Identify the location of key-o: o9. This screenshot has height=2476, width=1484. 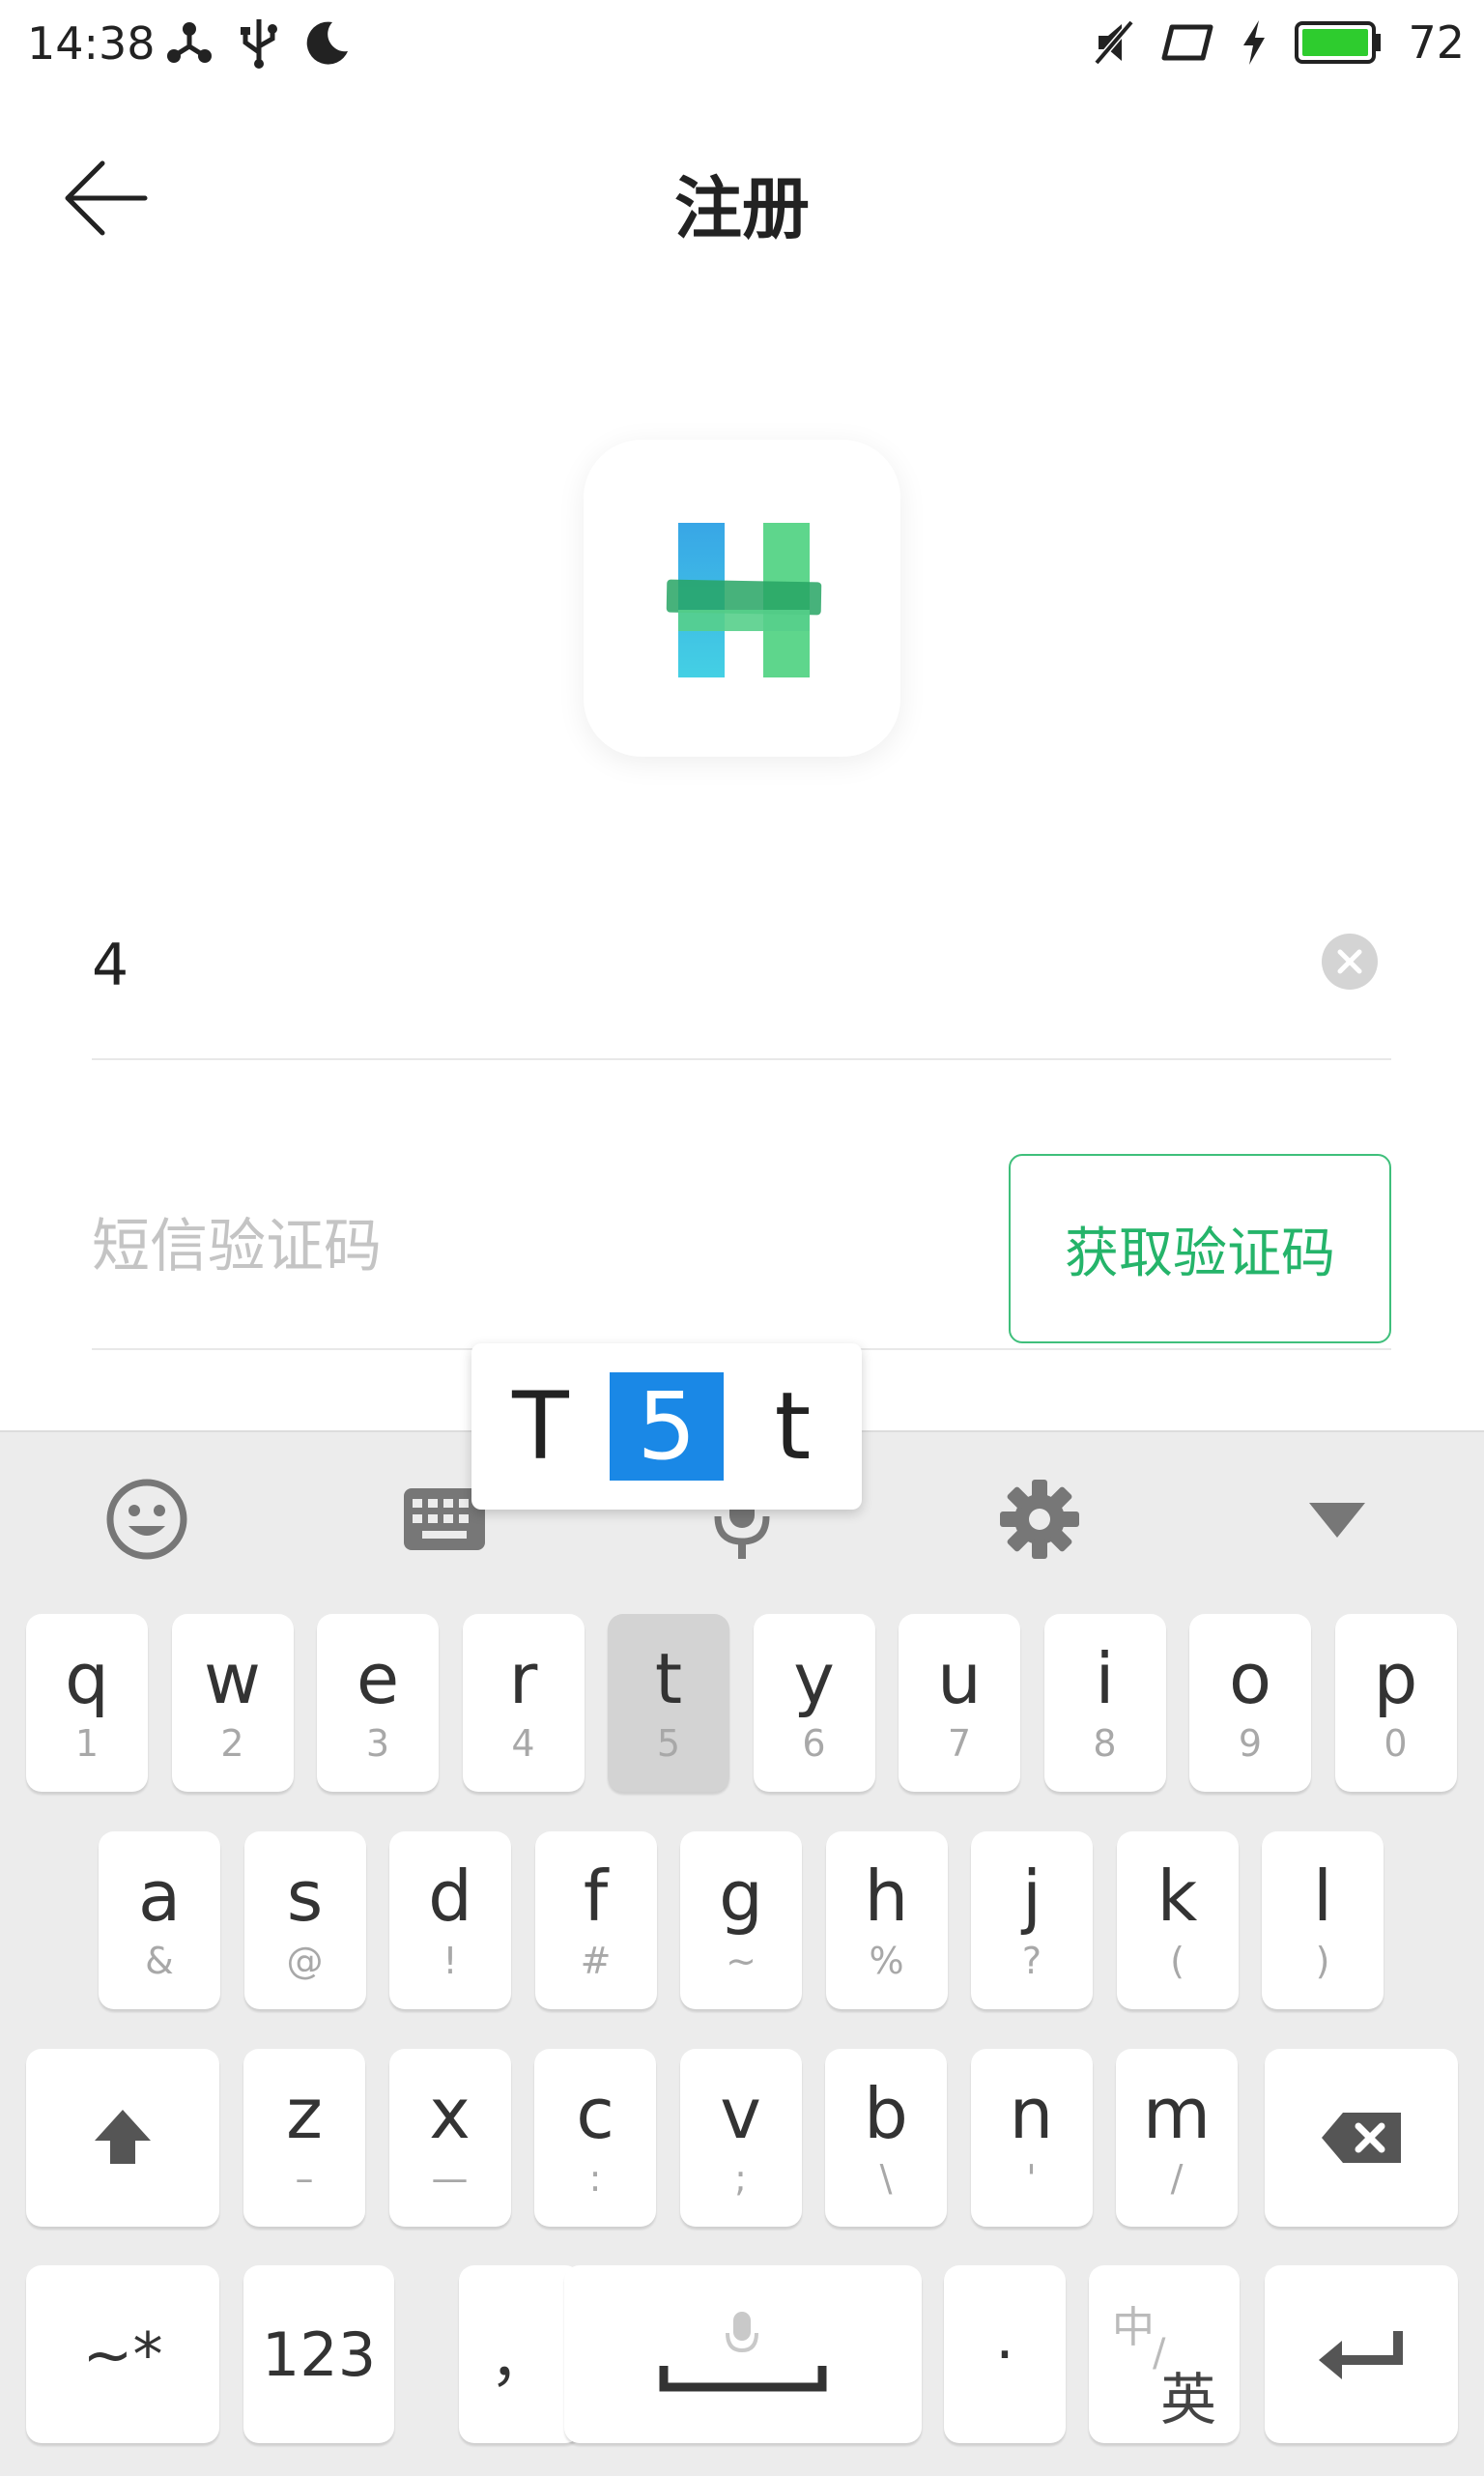
(1250, 1703).